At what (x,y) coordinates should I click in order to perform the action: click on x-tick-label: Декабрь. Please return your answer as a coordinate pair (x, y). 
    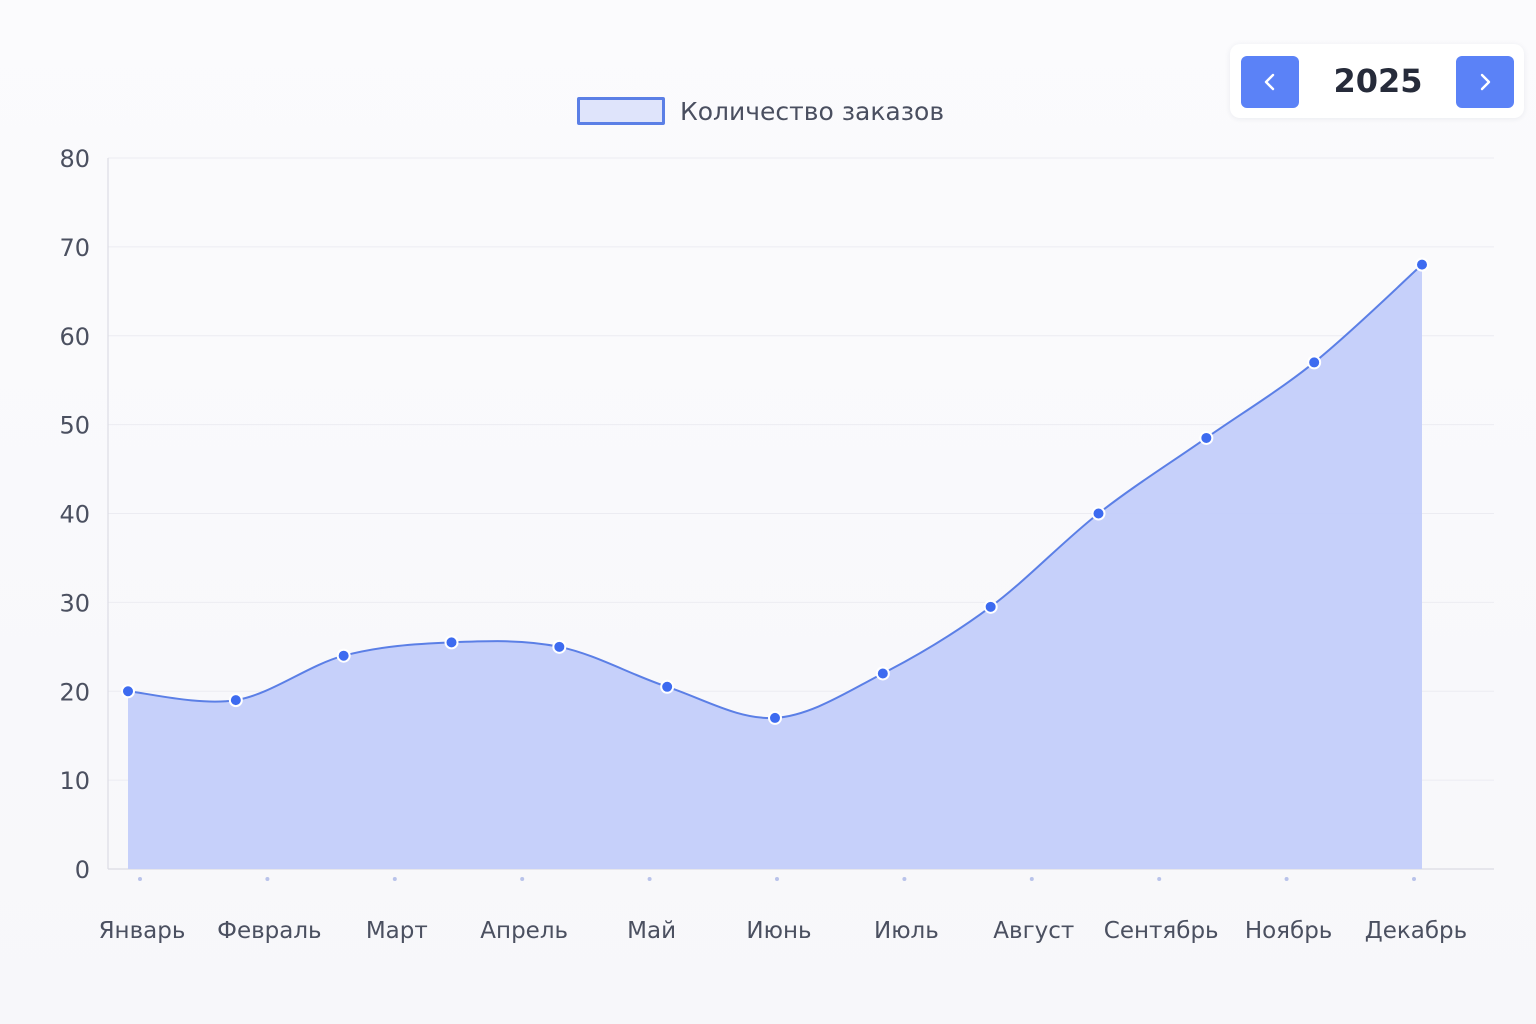
    Looking at the image, I should click on (1416, 931).